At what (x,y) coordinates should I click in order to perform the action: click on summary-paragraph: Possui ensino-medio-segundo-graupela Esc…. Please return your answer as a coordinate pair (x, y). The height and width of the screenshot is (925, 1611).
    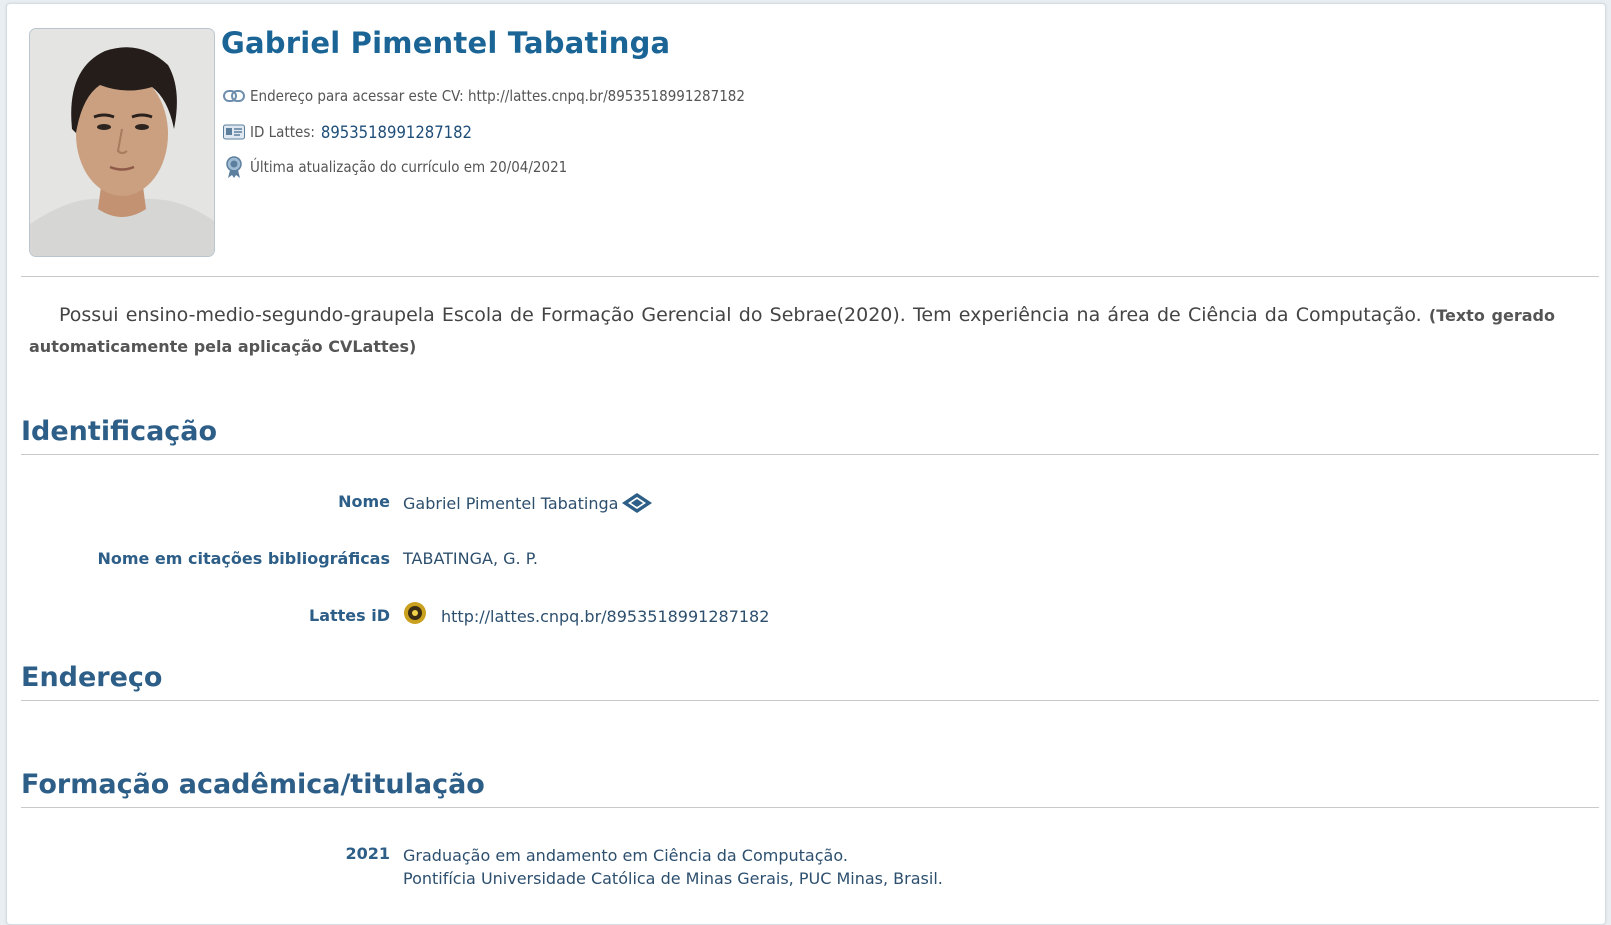
    Looking at the image, I should click on (792, 331).